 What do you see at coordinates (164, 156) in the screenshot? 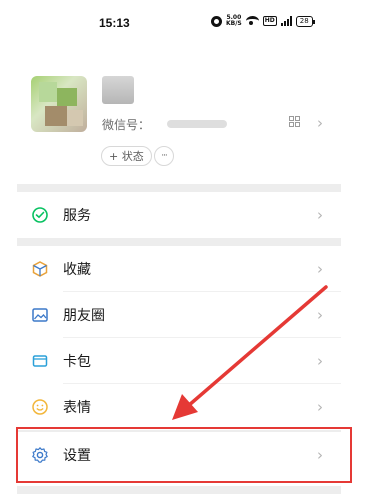
I see `more-options-button: ···` at bounding box center [164, 156].